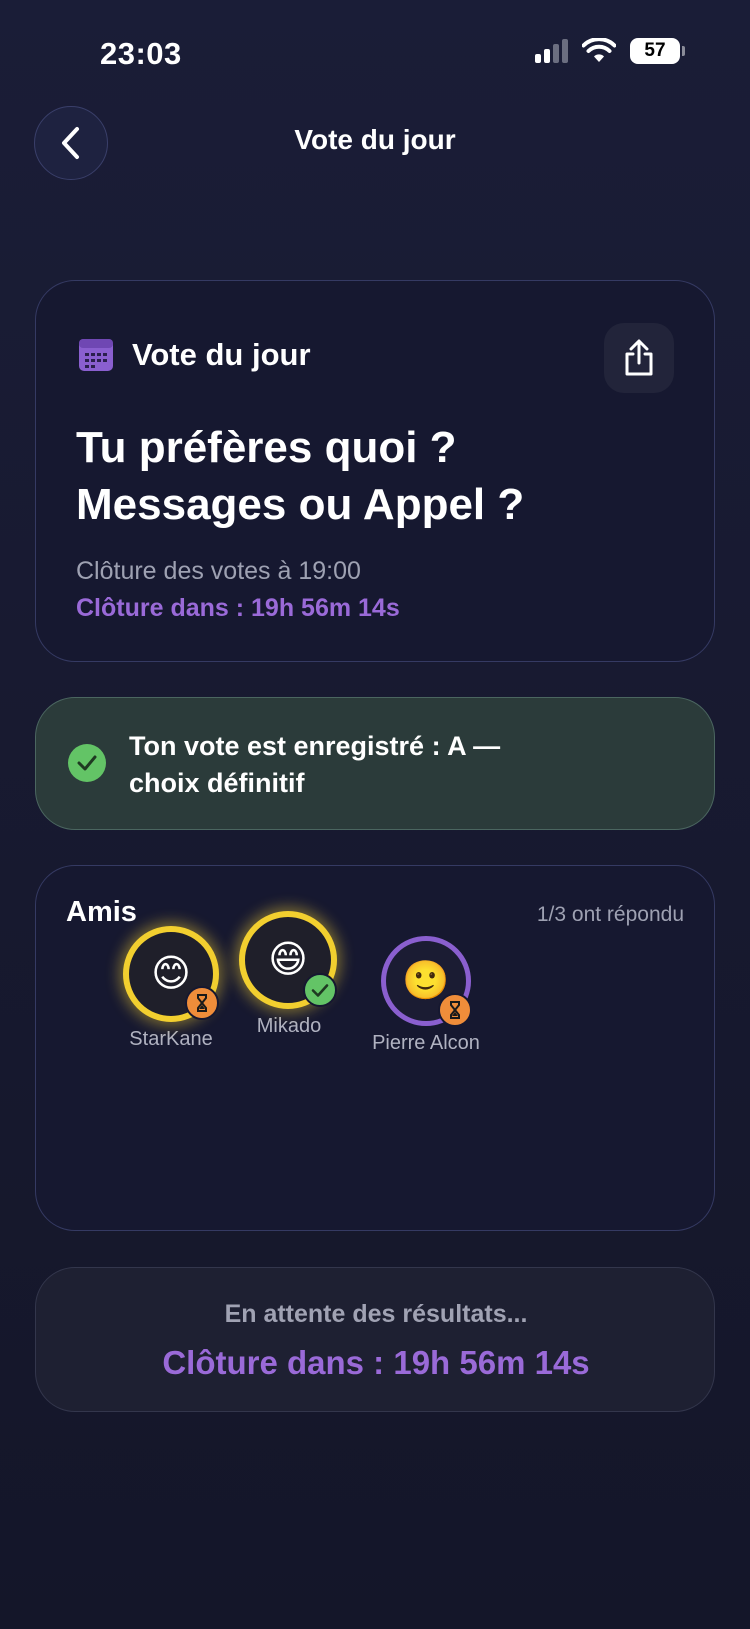 This screenshot has width=750, height=1629. I want to click on friends-response-count: 1/3 ont répondu, so click(610, 914).